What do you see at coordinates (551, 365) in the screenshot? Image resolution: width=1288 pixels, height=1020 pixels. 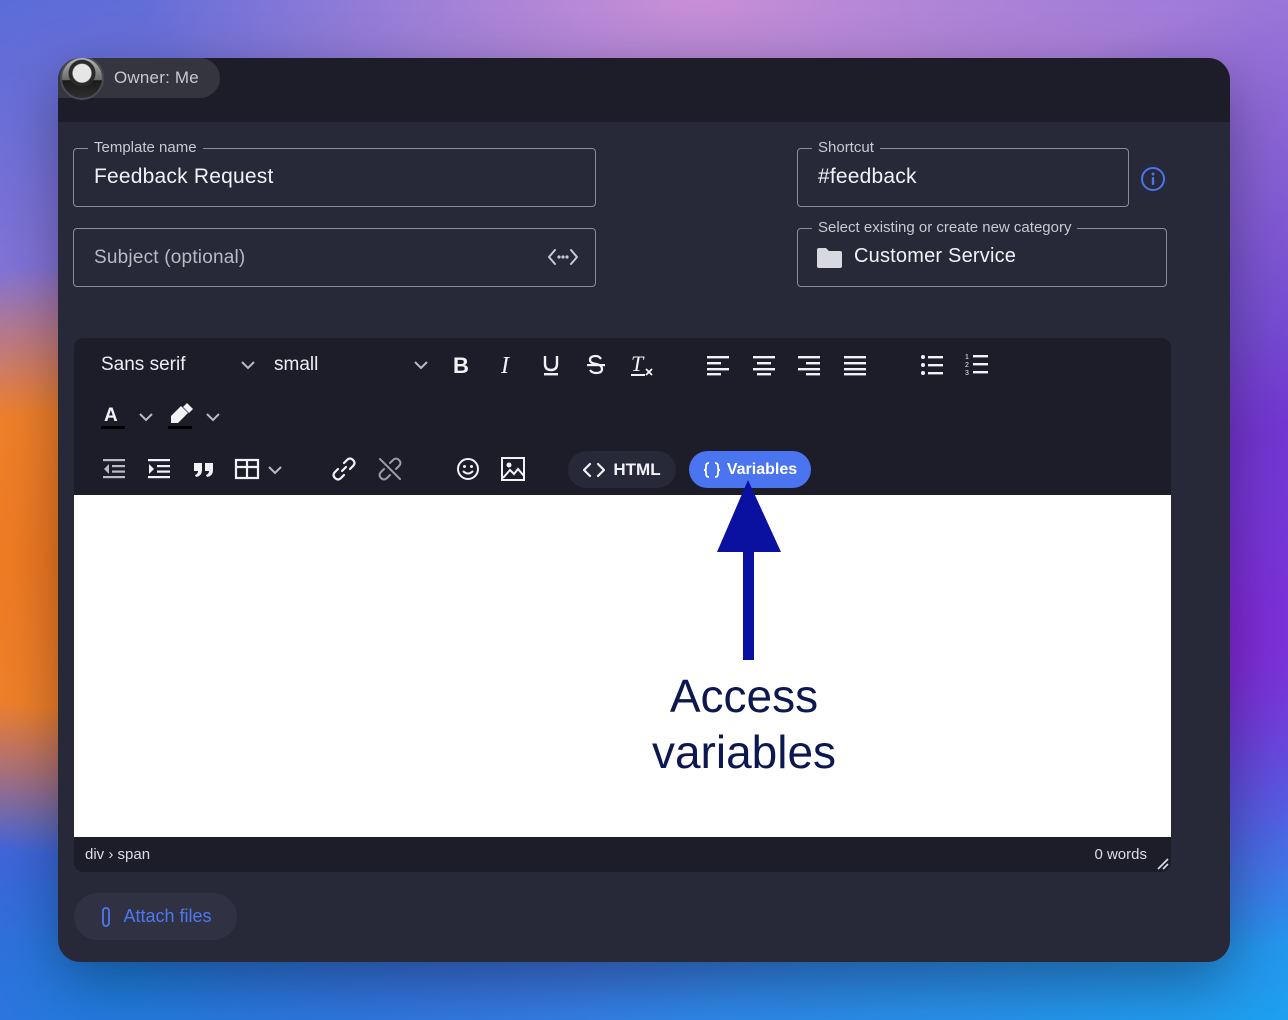 I see `underline-icon` at bounding box center [551, 365].